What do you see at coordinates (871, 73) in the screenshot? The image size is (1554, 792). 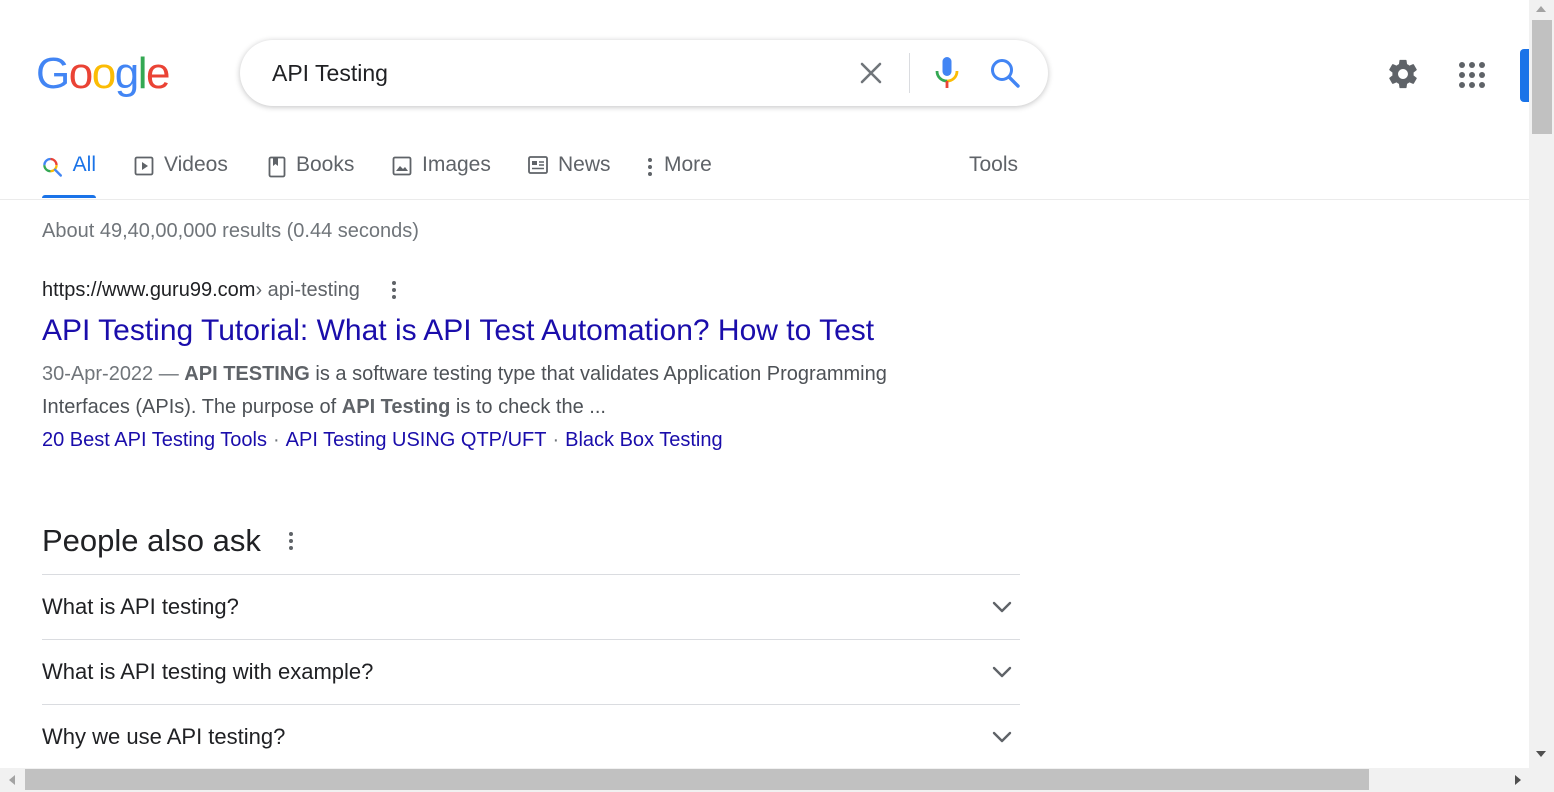 I see `close-icon` at bounding box center [871, 73].